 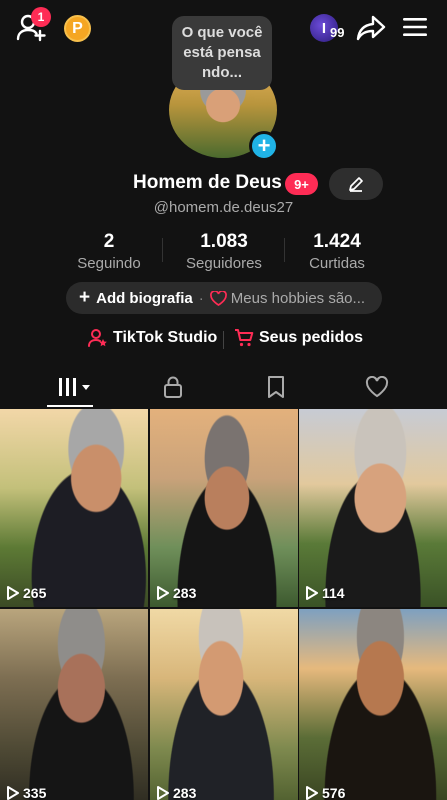 I want to click on video-thumbnail: 265, so click(x=74, y=508).